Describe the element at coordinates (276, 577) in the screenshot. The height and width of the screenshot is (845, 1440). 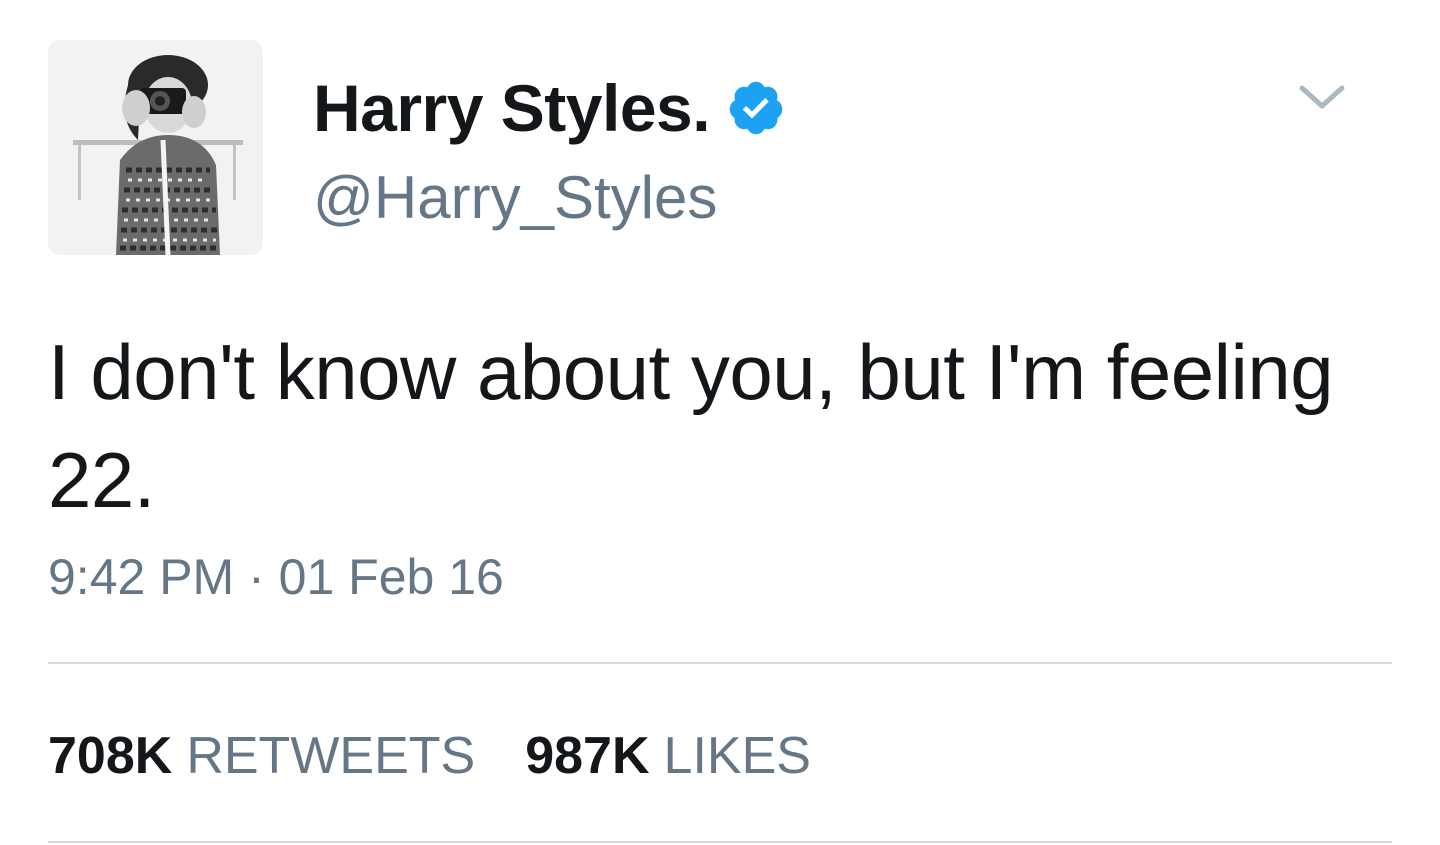
I see `tweet-timestamp: 9:42 PM · 01 Feb 16` at that location.